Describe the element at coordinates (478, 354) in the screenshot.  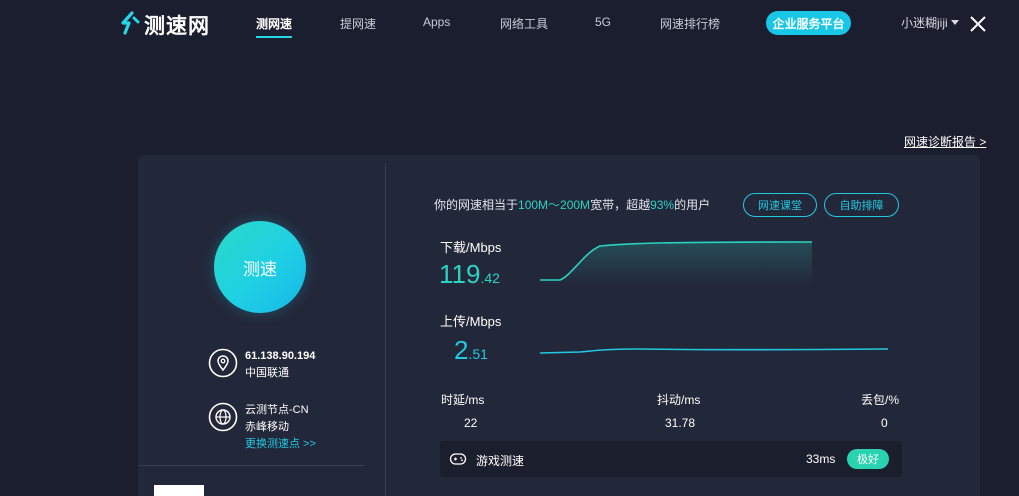
I see `upload-decimal: .51` at that location.